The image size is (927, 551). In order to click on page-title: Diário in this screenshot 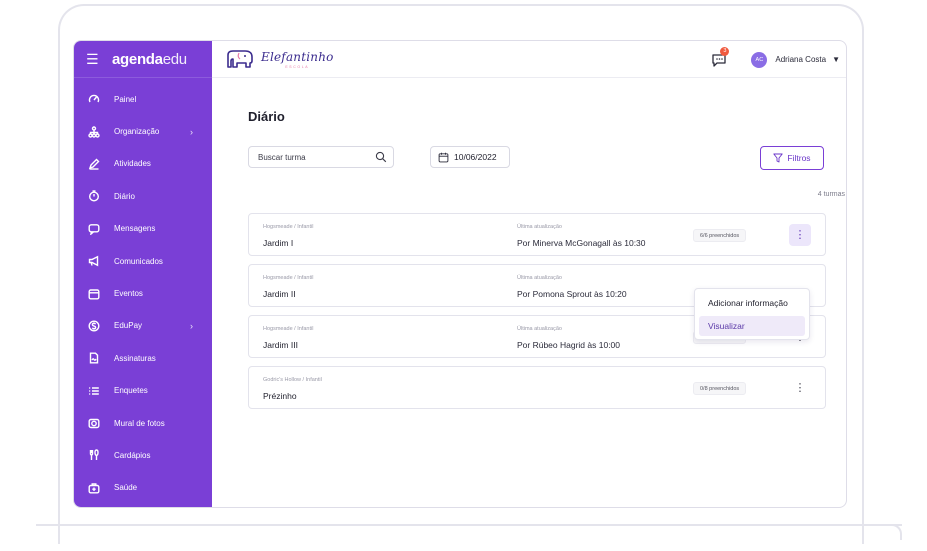, I will do `click(266, 116)`.